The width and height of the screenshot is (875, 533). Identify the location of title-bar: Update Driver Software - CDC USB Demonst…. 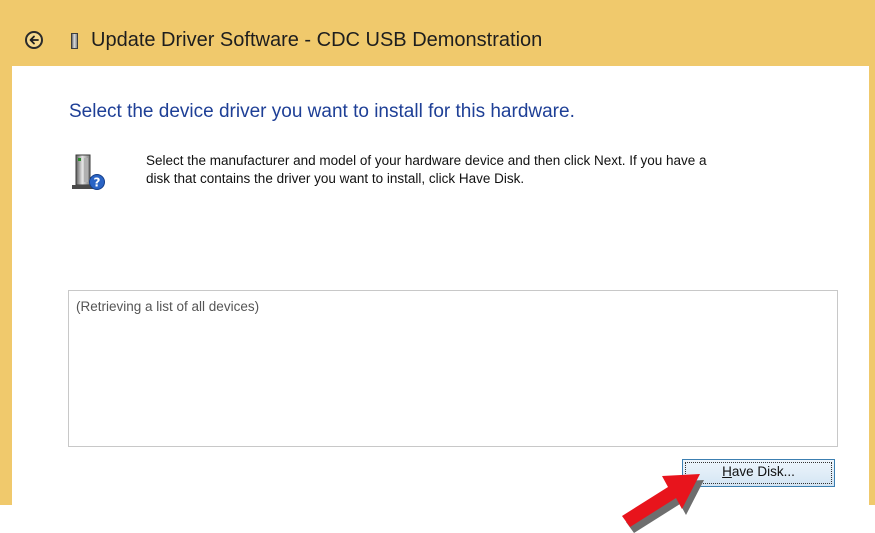
(437, 33).